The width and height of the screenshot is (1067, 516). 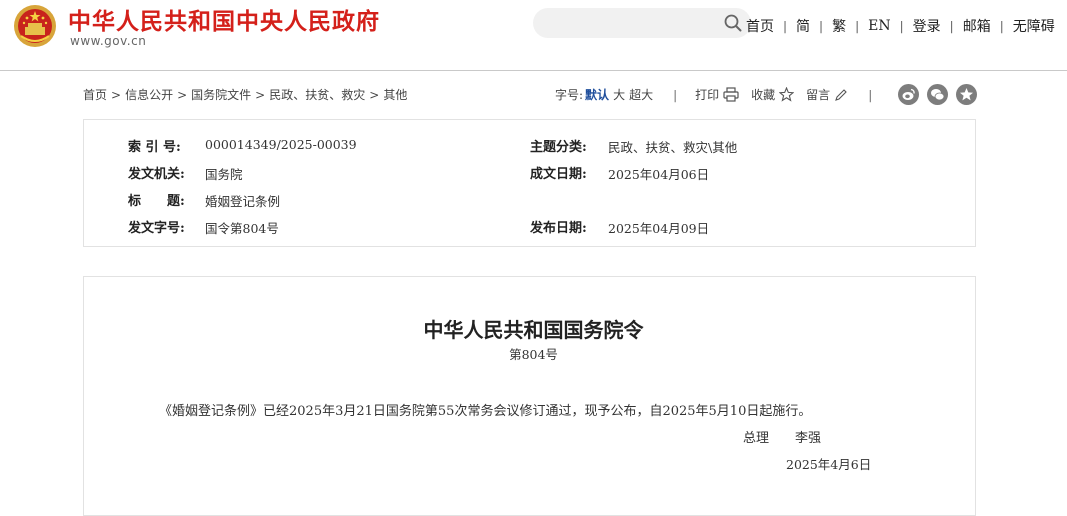 I want to click on title-label: 标 题:, so click(x=156, y=201).